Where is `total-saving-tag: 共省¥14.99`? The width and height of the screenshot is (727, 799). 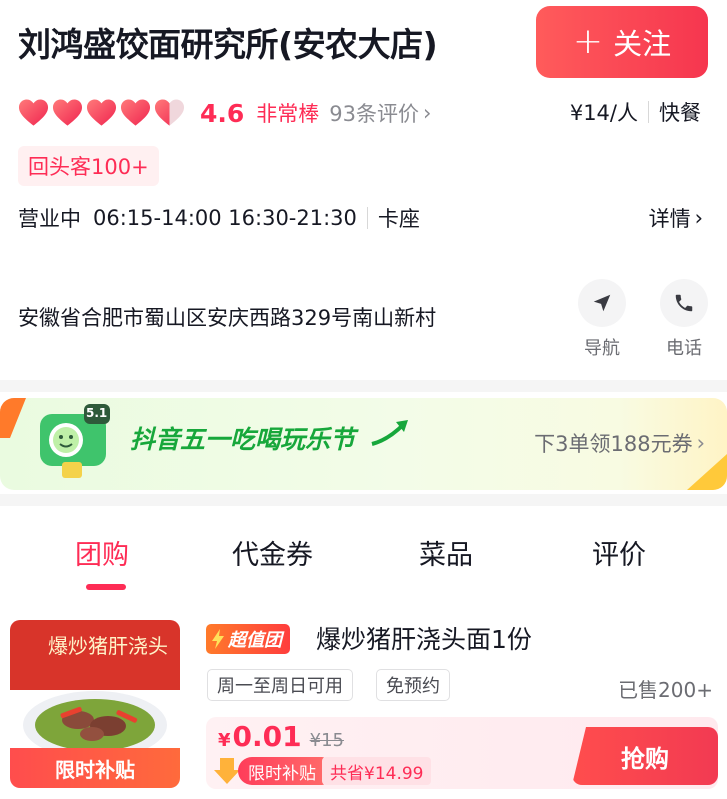 total-saving-tag: 共省¥14.99 is located at coordinates (377, 771).